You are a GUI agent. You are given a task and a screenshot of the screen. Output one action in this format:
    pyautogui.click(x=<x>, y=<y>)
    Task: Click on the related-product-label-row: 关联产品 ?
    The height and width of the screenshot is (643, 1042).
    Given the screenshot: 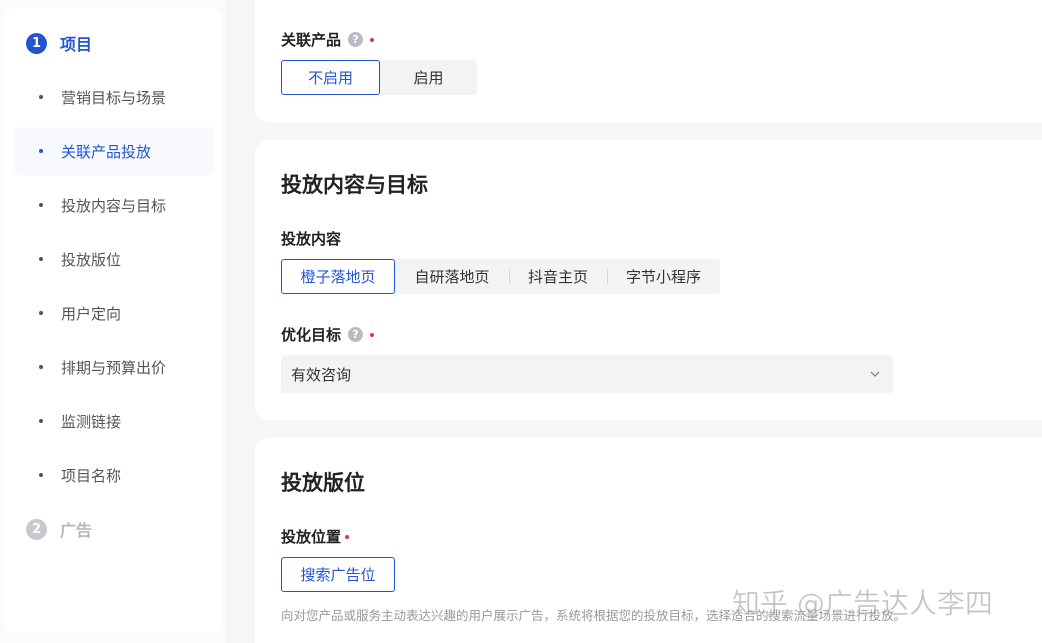 What is the action you would take?
    pyautogui.click(x=328, y=39)
    